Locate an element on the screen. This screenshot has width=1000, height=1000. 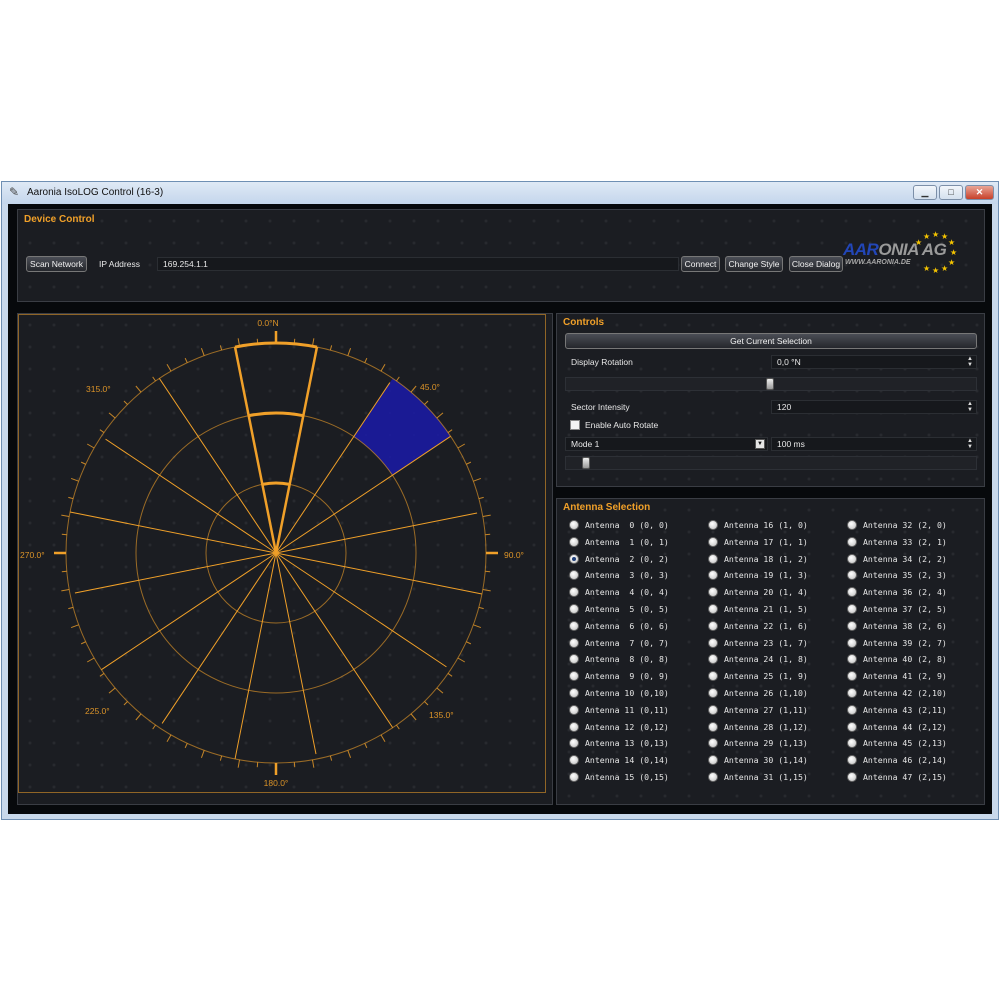
antenna-label-44: Antenna 44 (2,12) is located at coordinates (905, 727).